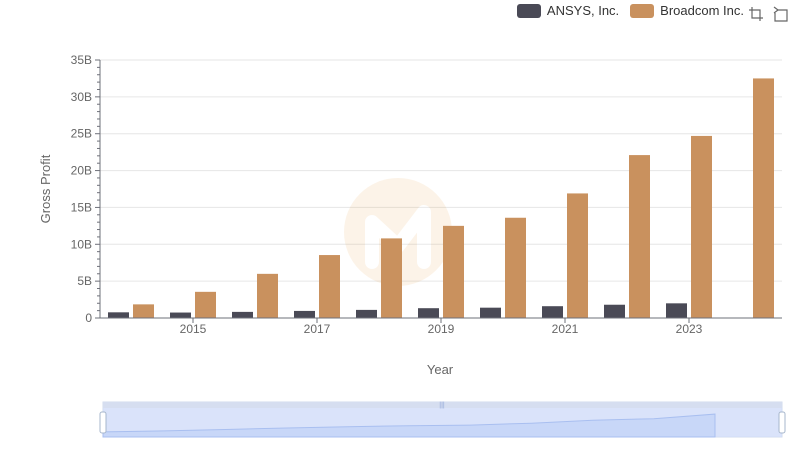 The width and height of the screenshot is (800, 461). What do you see at coordinates (642, 10) in the screenshot?
I see `legend-swatch-broadcom` at bounding box center [642, 10].